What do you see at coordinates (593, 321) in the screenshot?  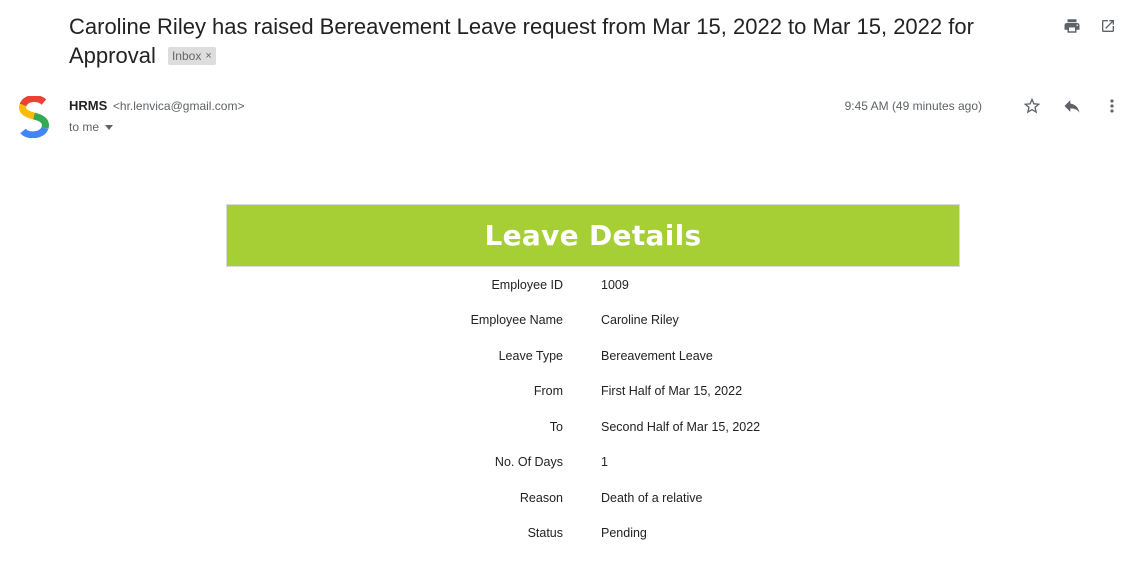 I see `detail-row-employee-name: Employee Name Caroline Riley` at bounding box center [593, 321].